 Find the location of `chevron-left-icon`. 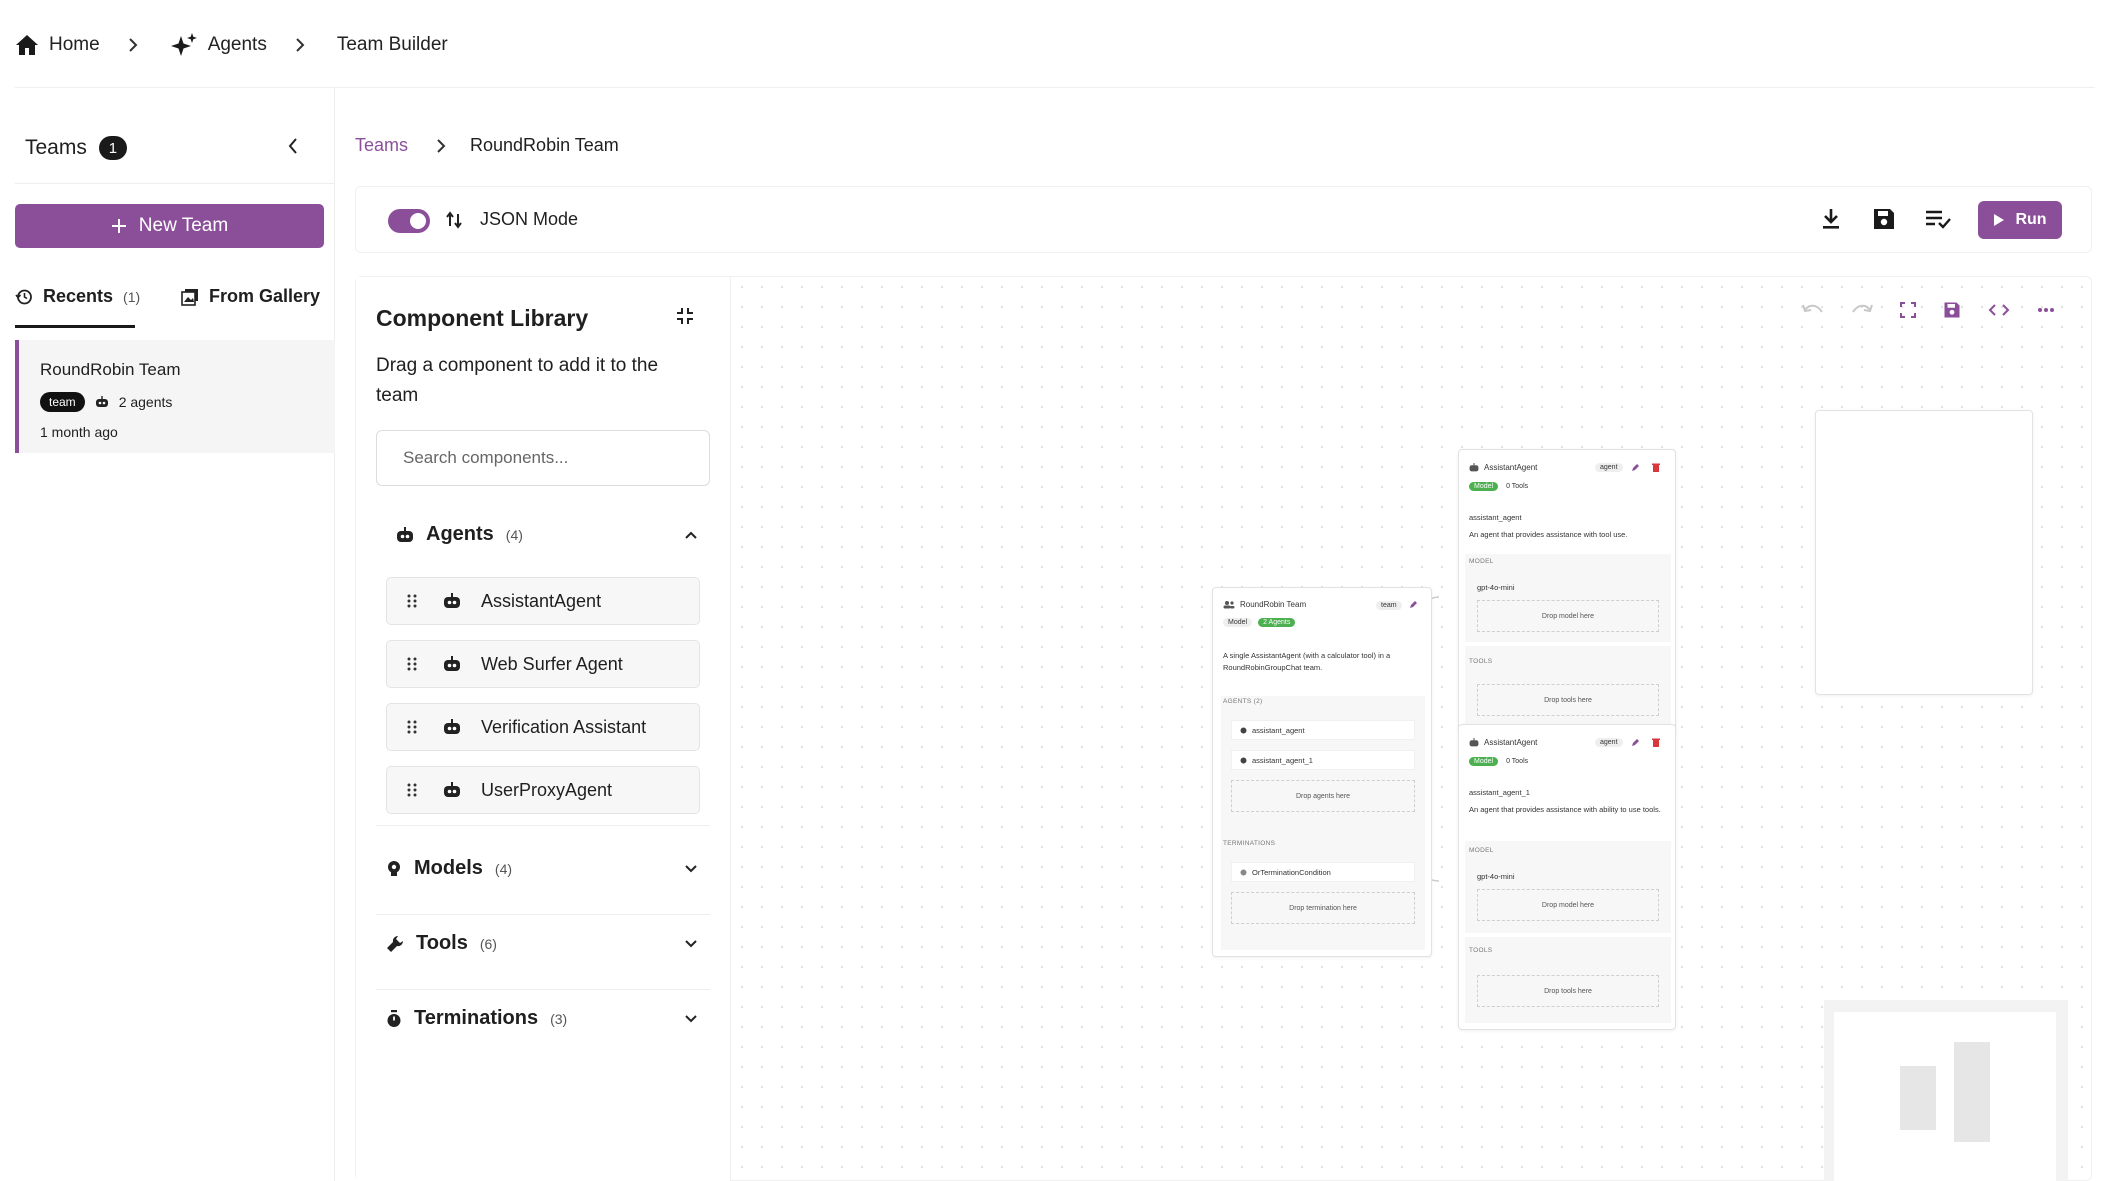

chevron-left-icon is located at coordinates (293, 146).